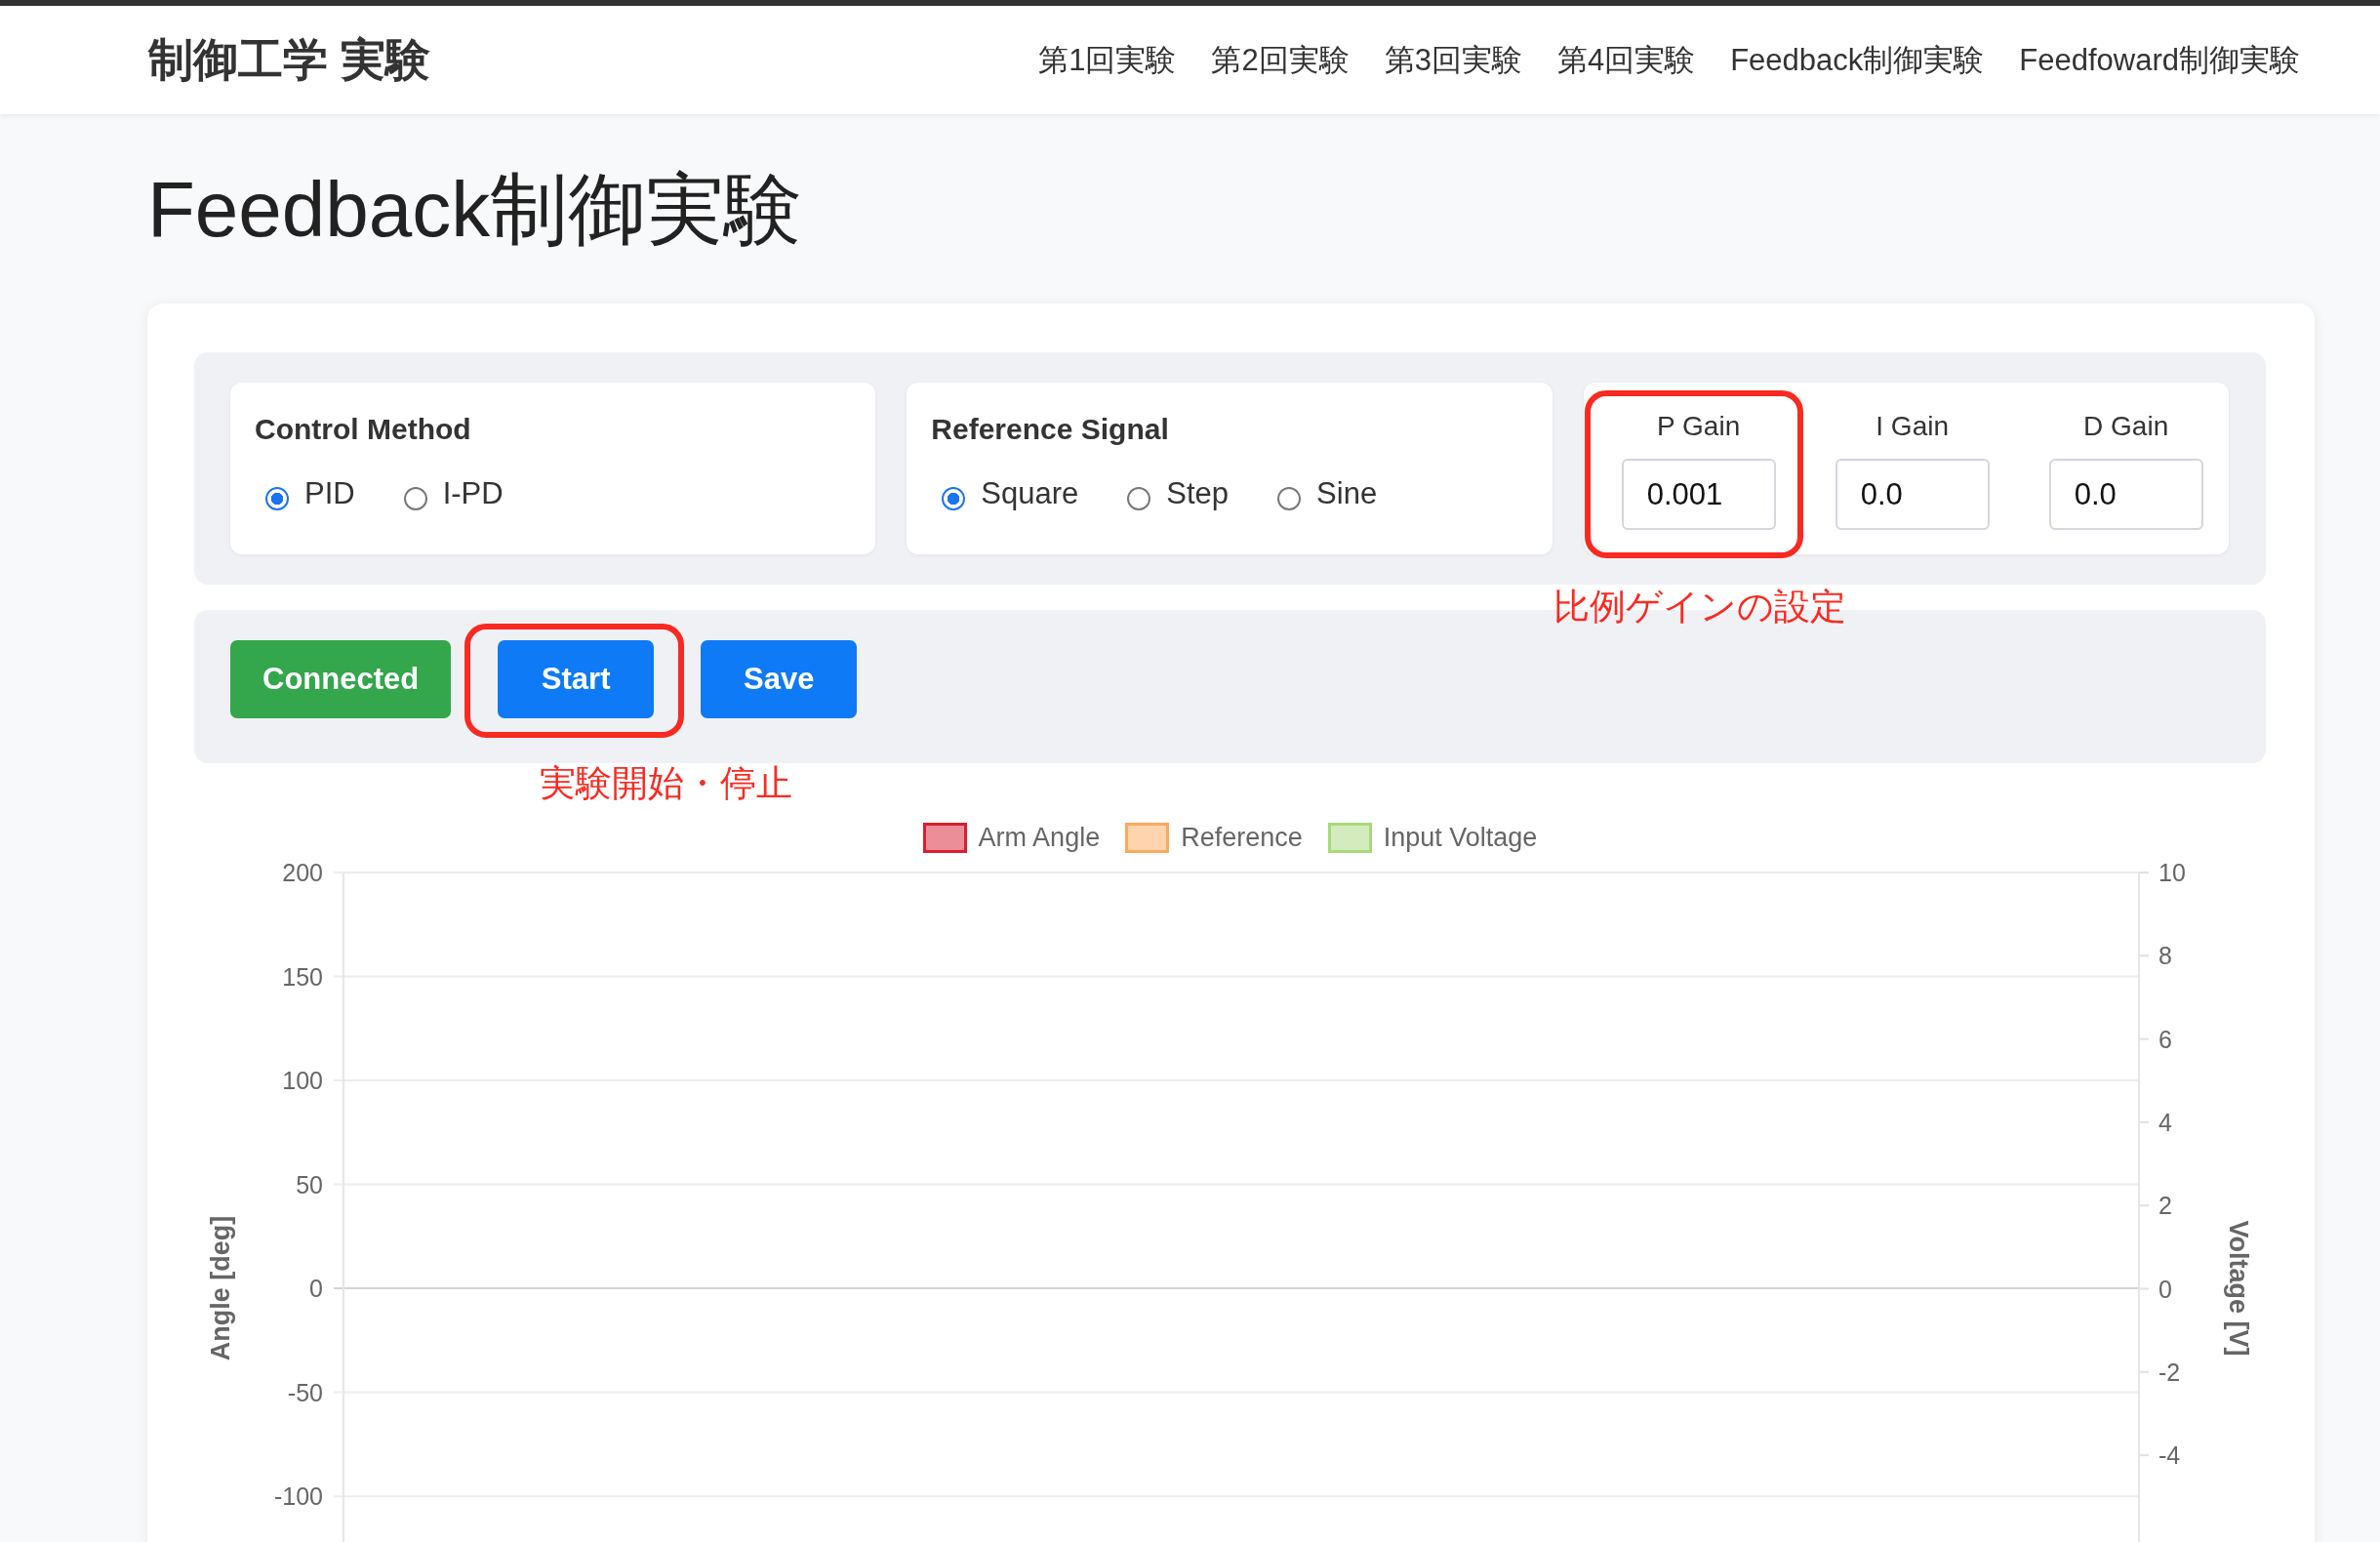 This screenshot has height=1542, width=2380. What do you see at coordinates (329, 493) in the screenshot?
I see `radio-label: PID` at bounding box center [329, 493].